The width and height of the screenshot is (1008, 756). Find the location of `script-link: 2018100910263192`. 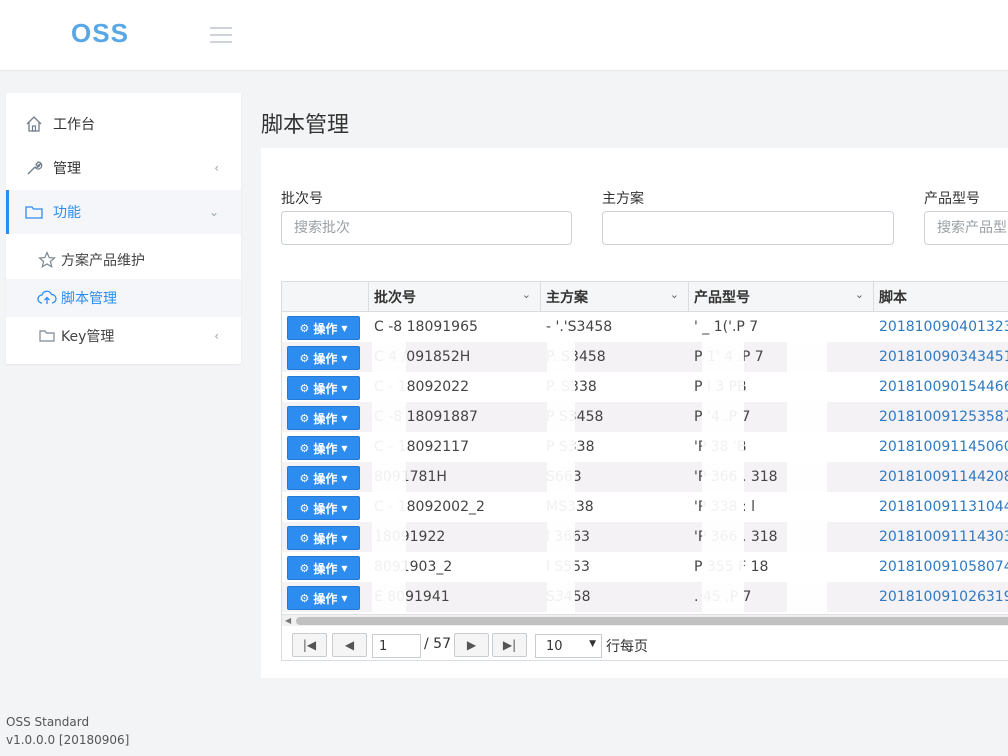

script-link: 2018100910263192 is located at coordinates (941, 597).